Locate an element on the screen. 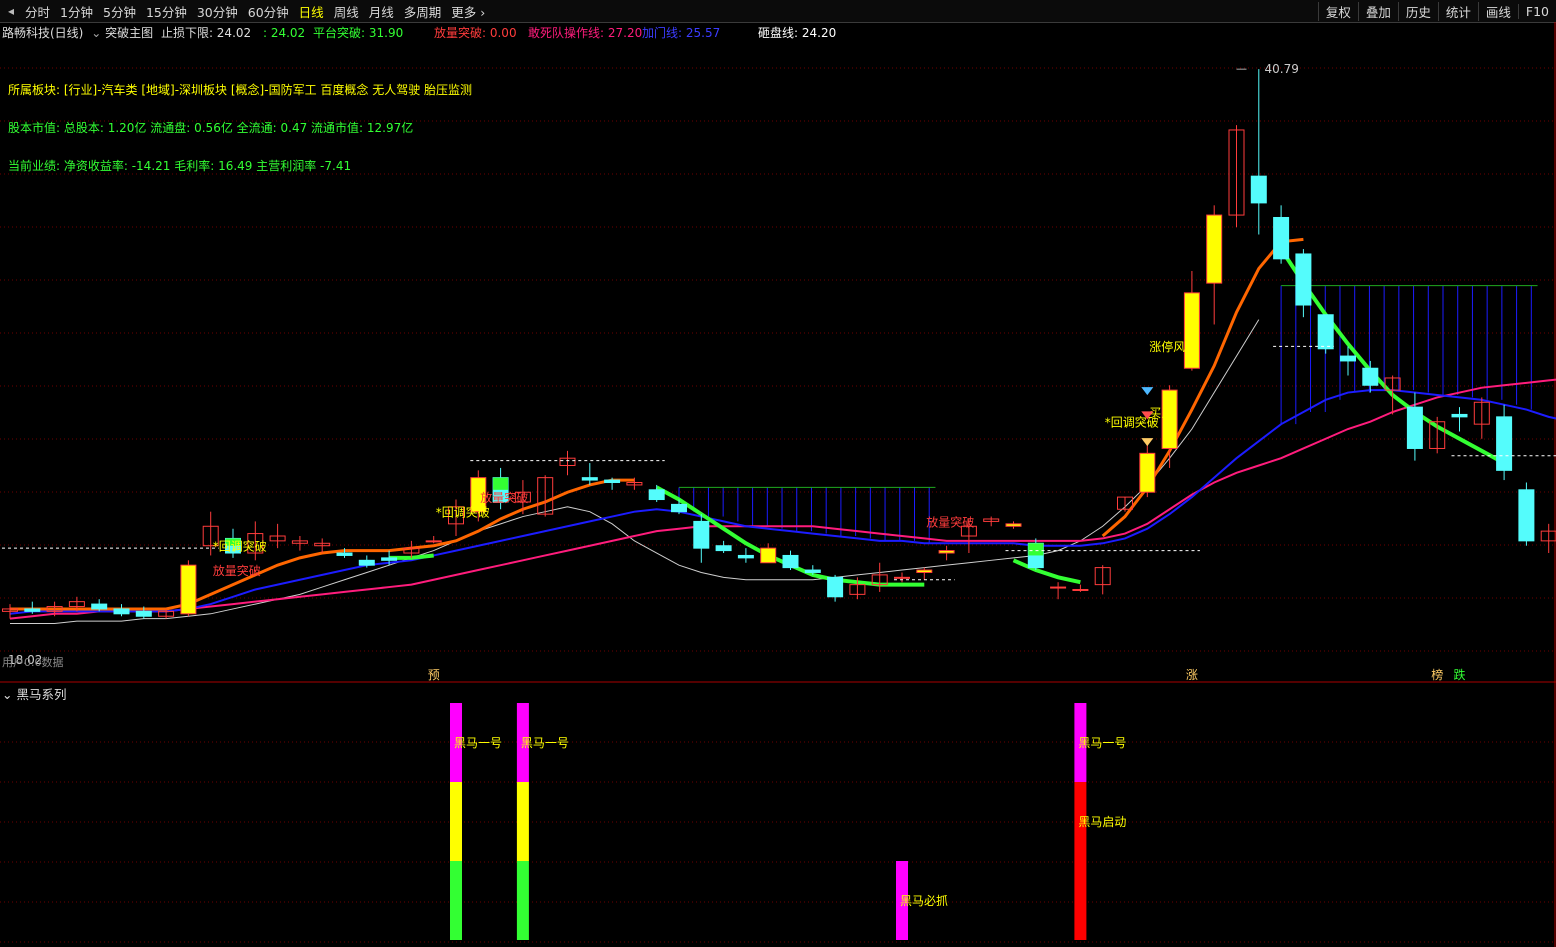 The height and width of the screenshot is (947, 1556). bottom-marker: 跌 is located at coordinates (1460, 674).